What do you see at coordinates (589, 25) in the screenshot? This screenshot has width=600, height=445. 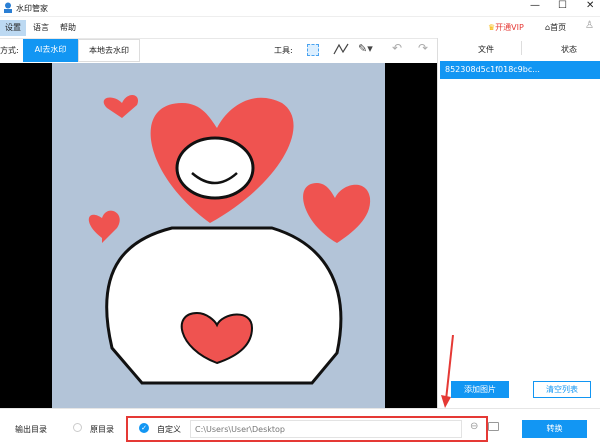 I see `user-icon: ♙` at bounding box center [589, 25].